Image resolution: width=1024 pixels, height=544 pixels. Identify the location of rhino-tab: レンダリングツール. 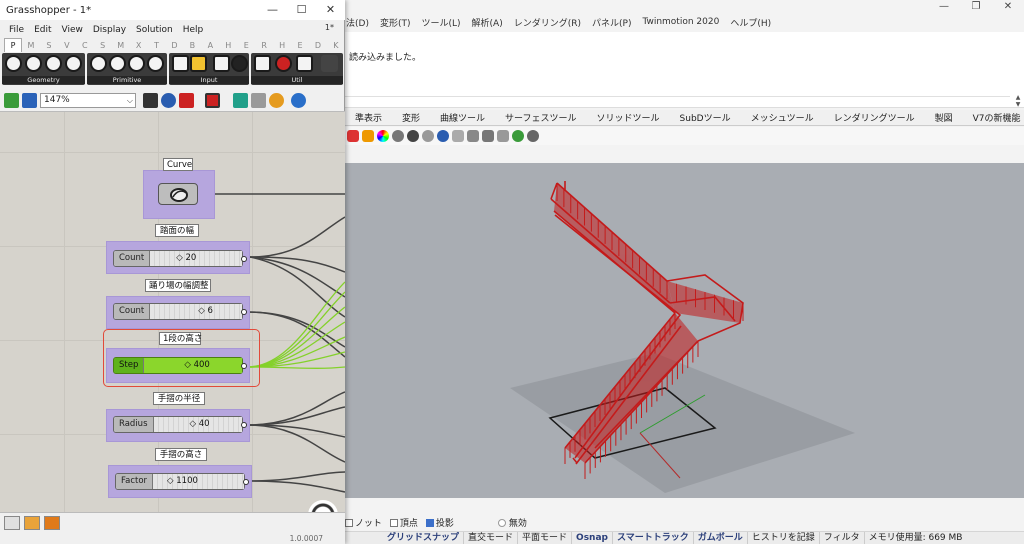
(874, 117).